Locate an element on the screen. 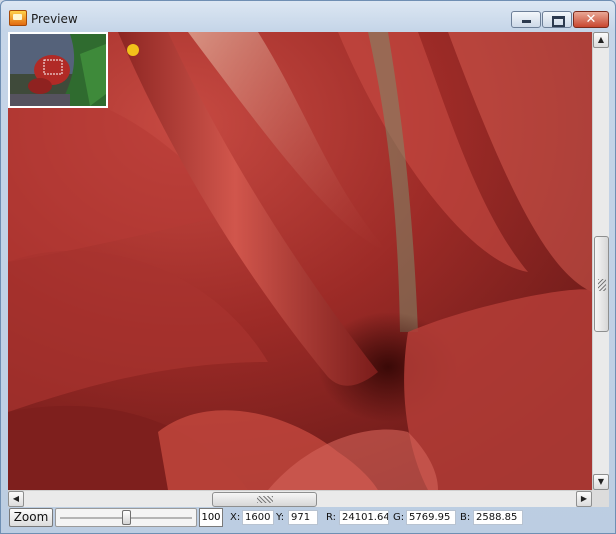 This screenshot has width=616, height=534. x-label: X: is located at coordinates (235, 517).